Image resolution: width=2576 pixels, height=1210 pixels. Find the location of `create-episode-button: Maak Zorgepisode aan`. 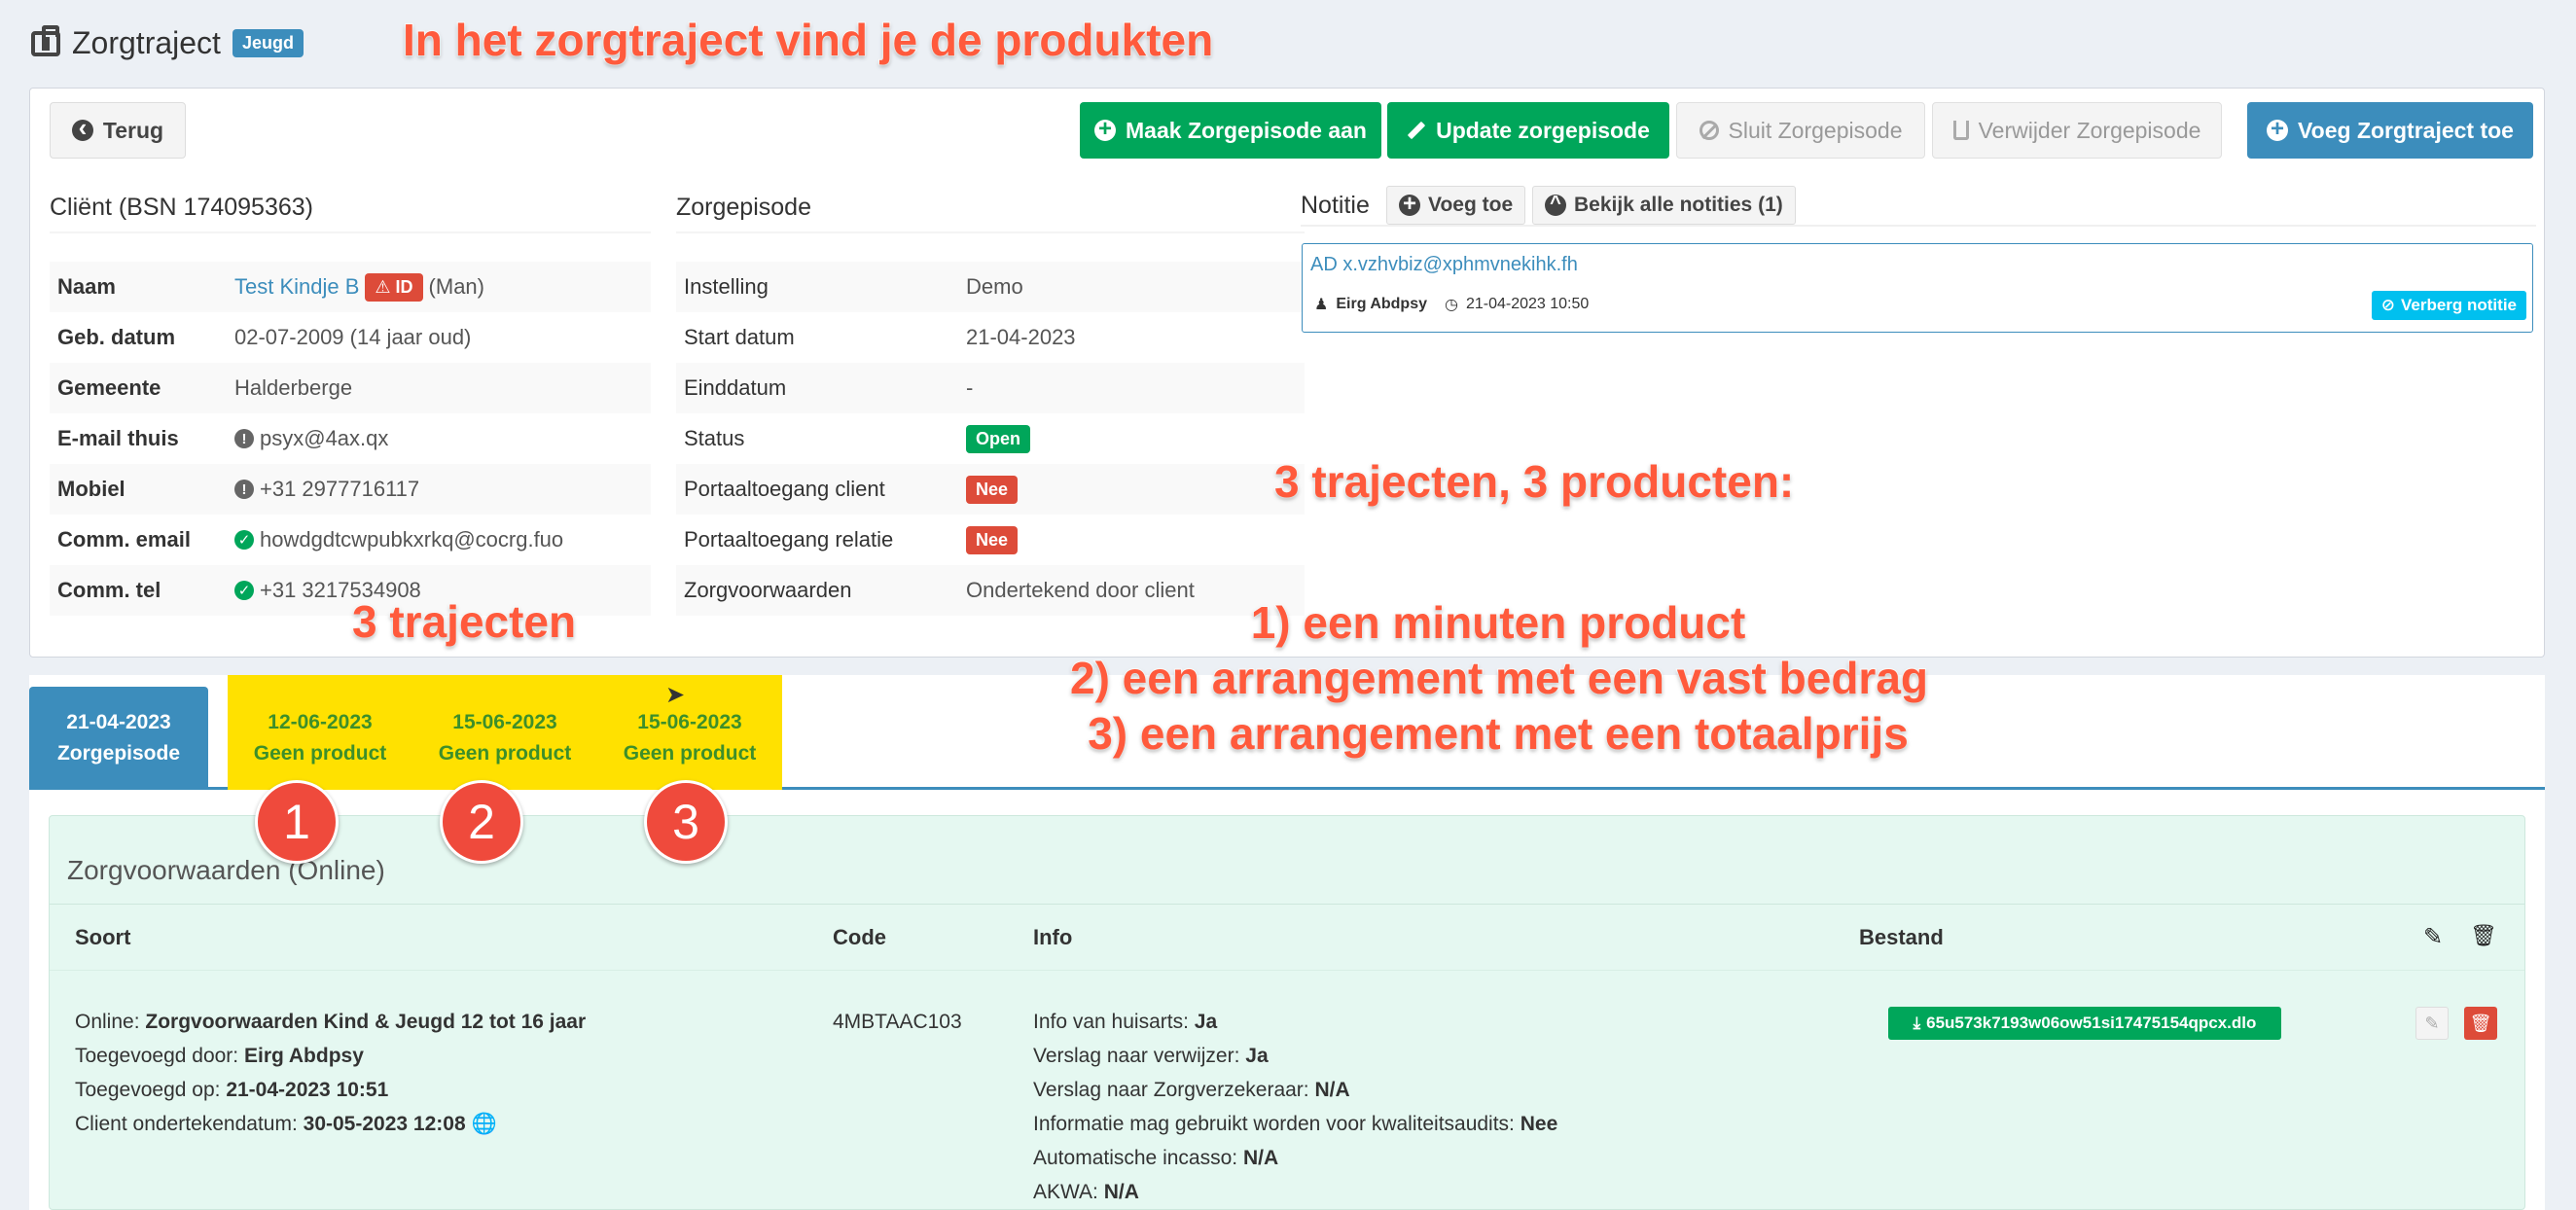

create-episode-button: Maak Zorgepisode aan is located at coordinates (1230, 131).